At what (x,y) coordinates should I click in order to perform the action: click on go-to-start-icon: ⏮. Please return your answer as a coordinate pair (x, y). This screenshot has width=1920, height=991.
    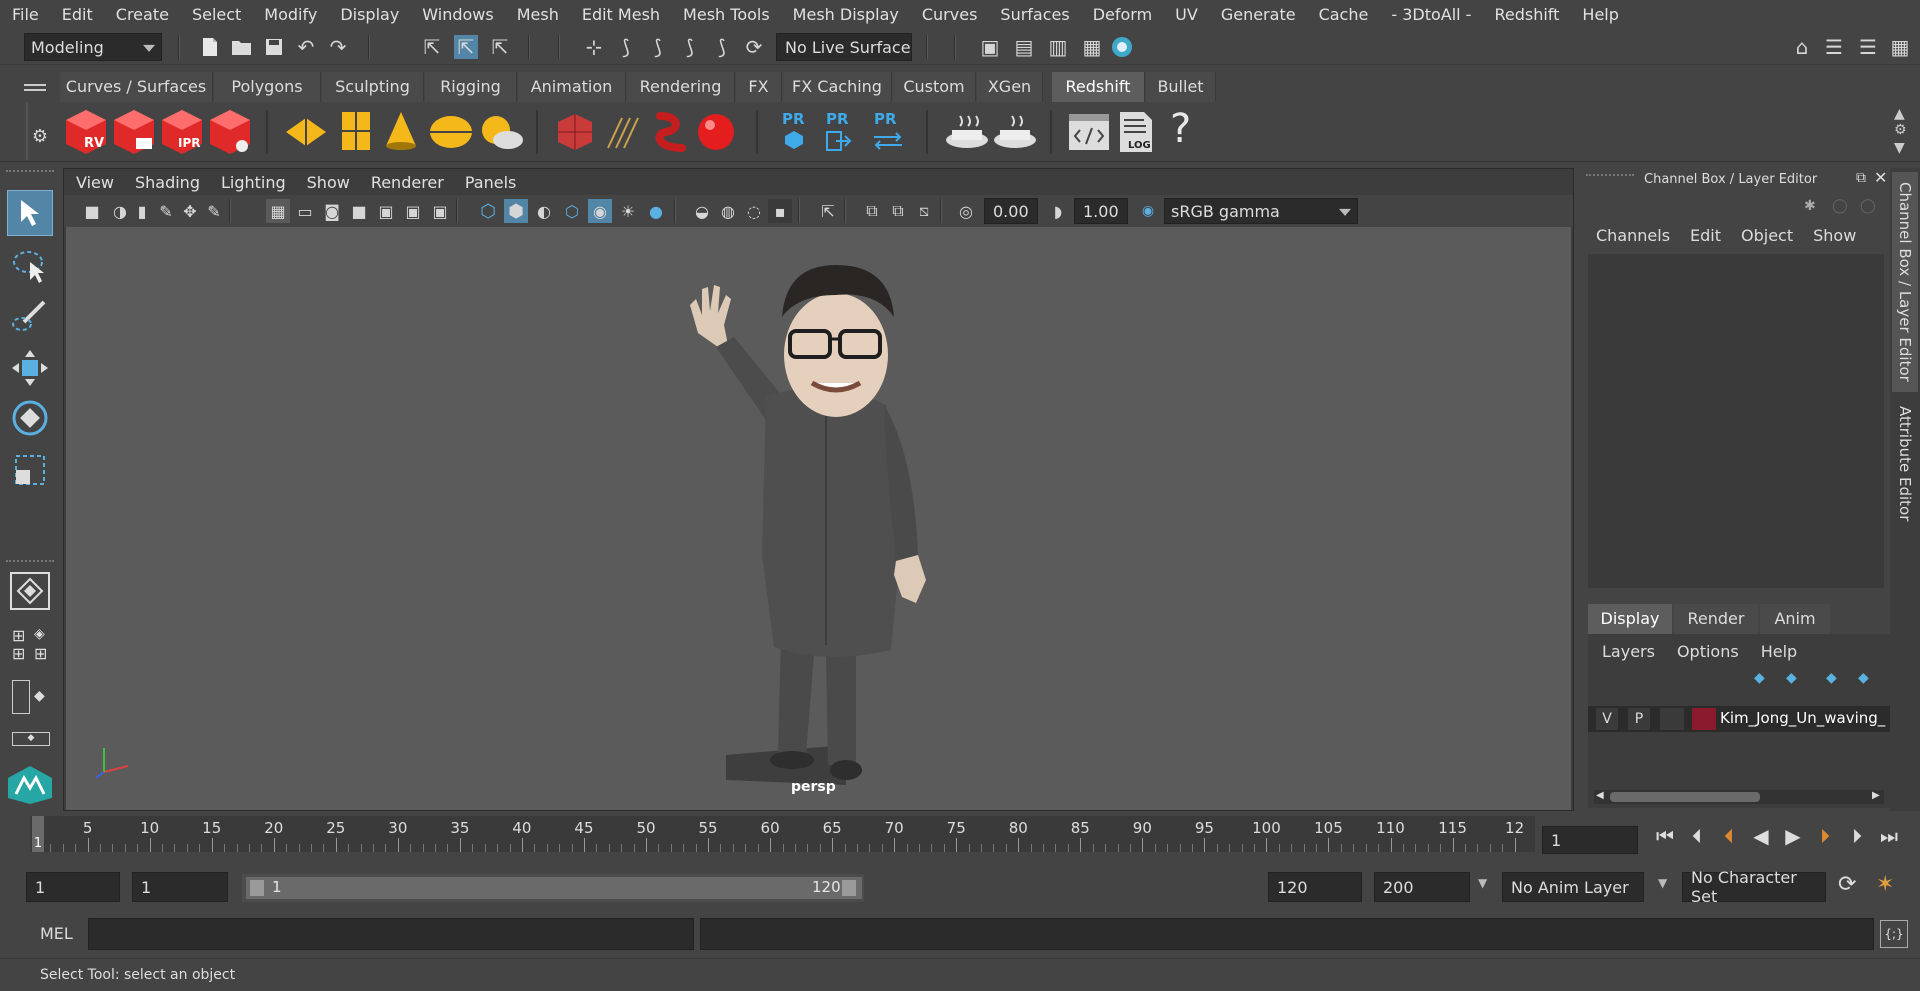
    Looking at the image, I should click on (1665, 836).